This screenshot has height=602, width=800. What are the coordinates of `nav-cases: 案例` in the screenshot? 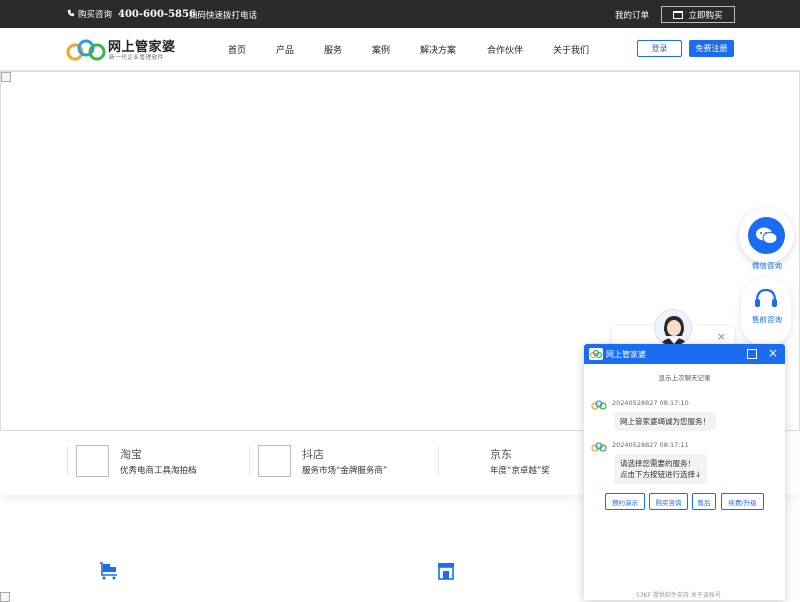 It's located at (381, 49).